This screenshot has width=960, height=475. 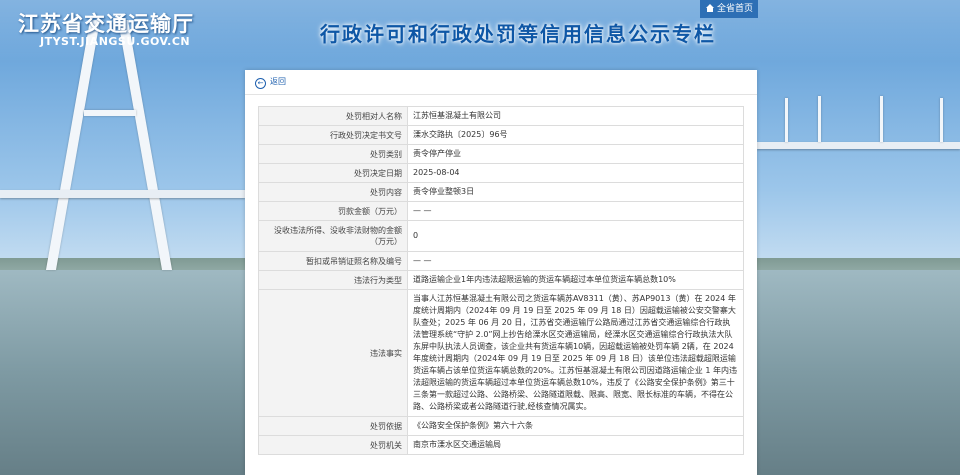 I want to click on back-label: 返回, so click(x=278, y=81).